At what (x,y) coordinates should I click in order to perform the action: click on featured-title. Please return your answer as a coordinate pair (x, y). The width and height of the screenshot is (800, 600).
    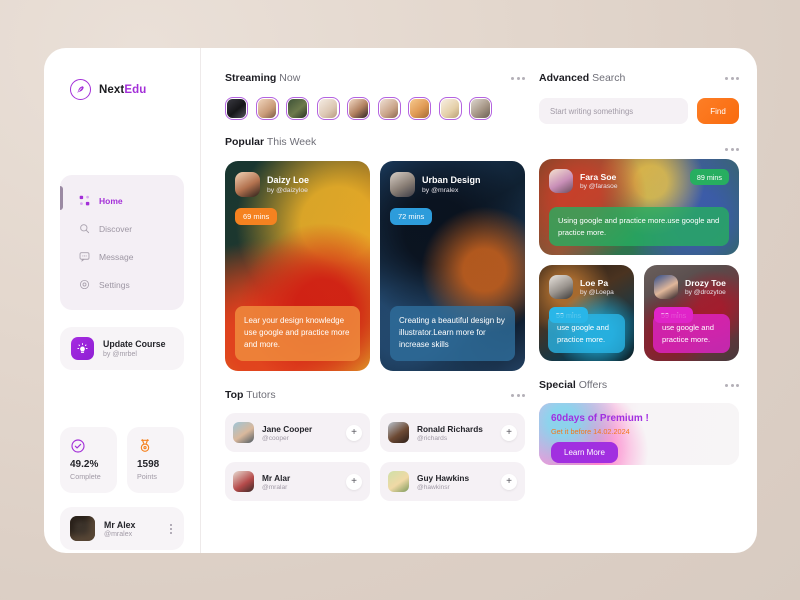
    Looking at the image, I should click on (540, 149).